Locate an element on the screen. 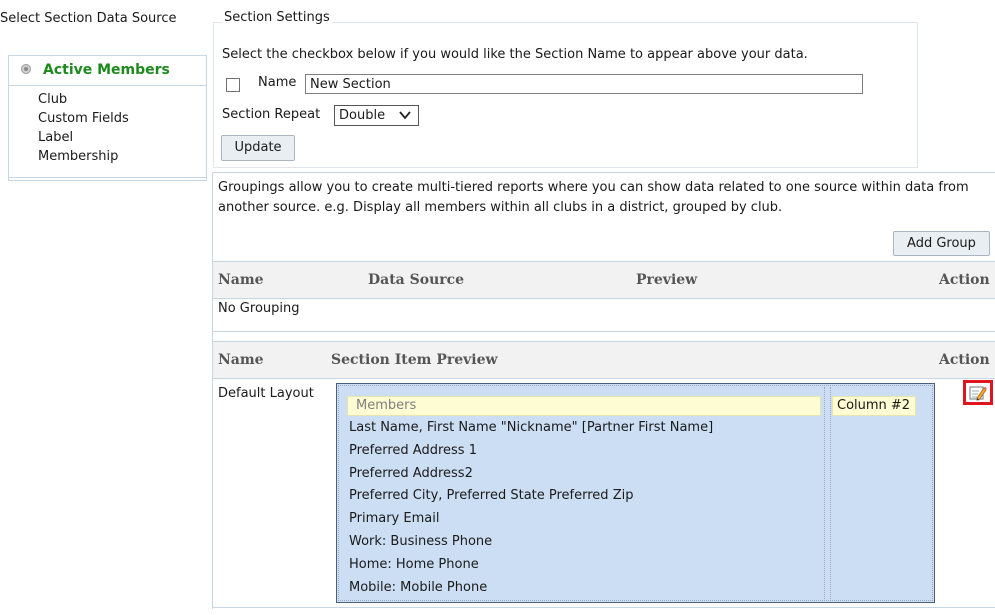 The width and height of the screenshot is (995, 615). section-repeat-label: Section Repeat is located at coordinates (271, 114).